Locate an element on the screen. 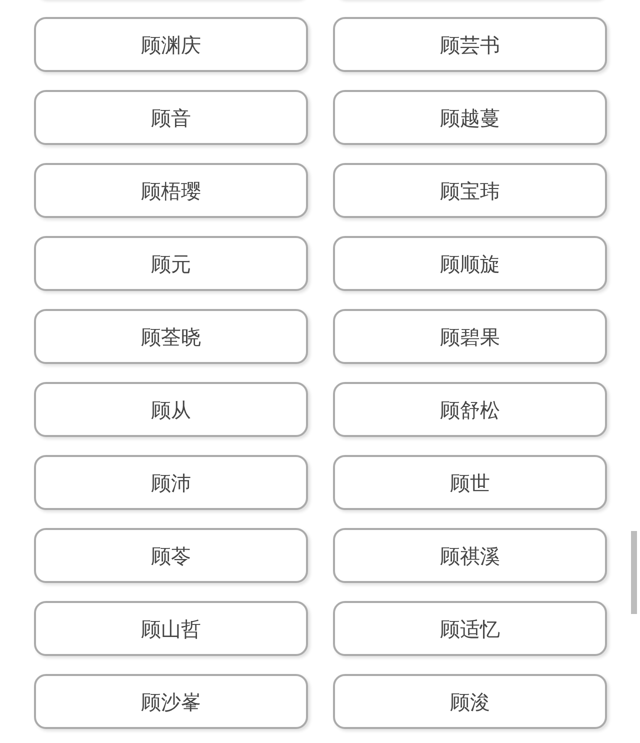  name-button: 顾沛 is located at coordinates (171, 482).